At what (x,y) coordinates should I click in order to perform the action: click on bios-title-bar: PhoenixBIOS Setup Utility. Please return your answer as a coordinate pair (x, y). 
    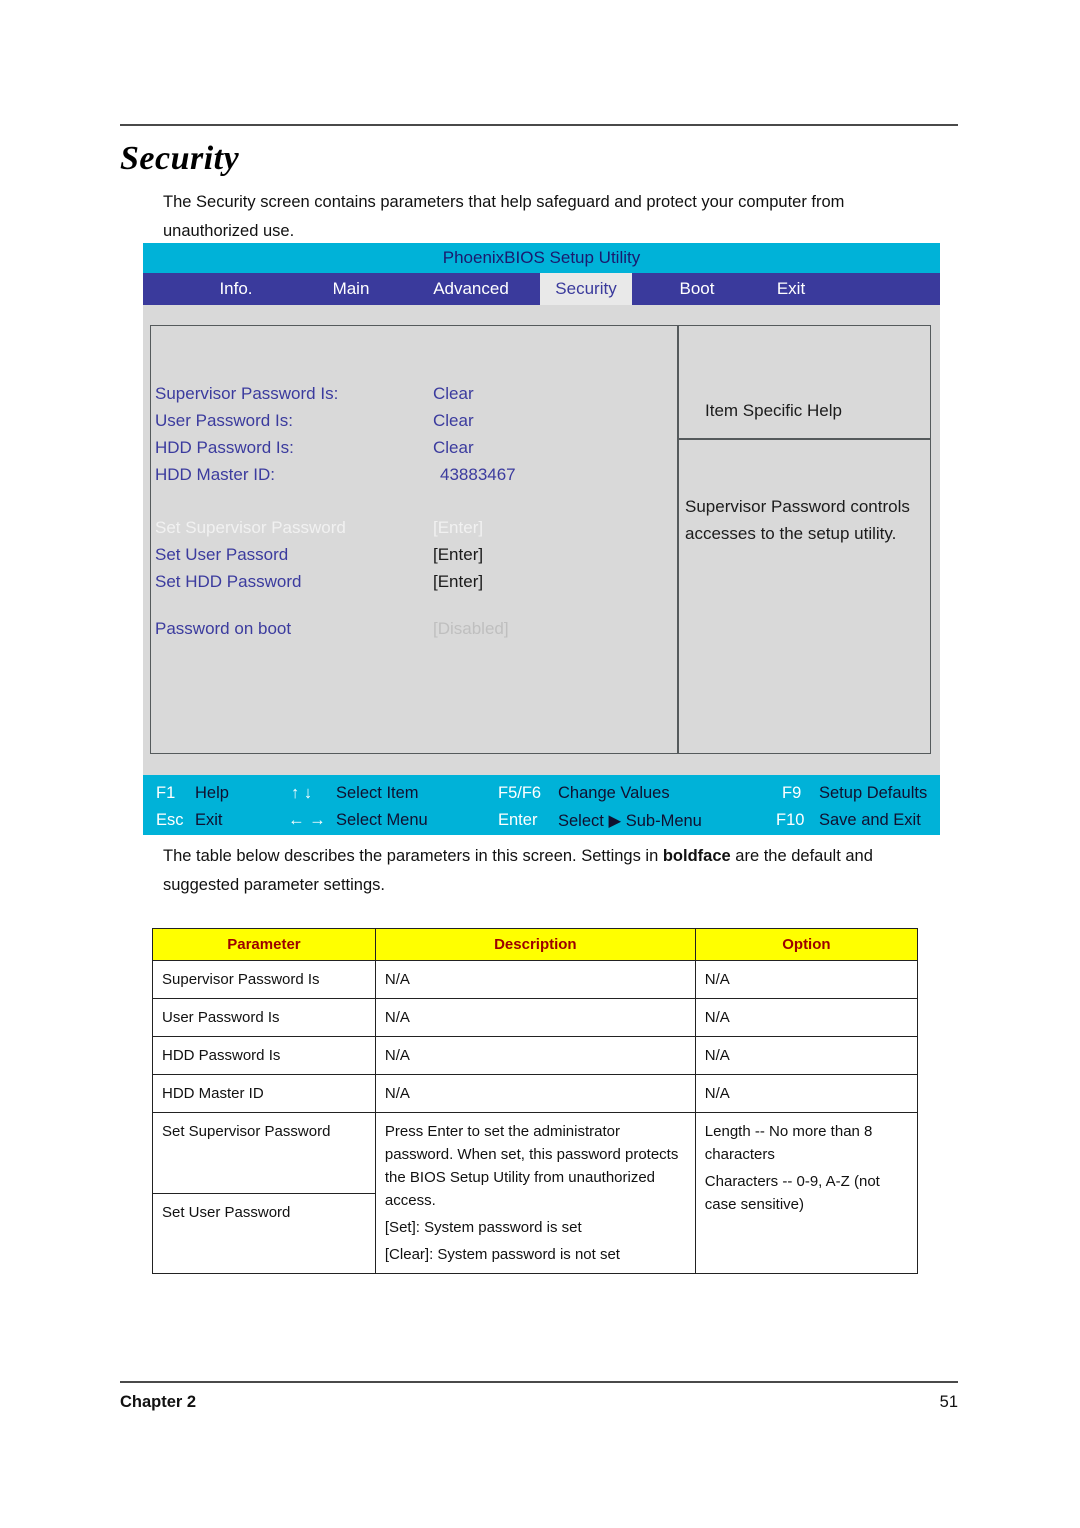
    Looking at the image, I should click on (541, 258).